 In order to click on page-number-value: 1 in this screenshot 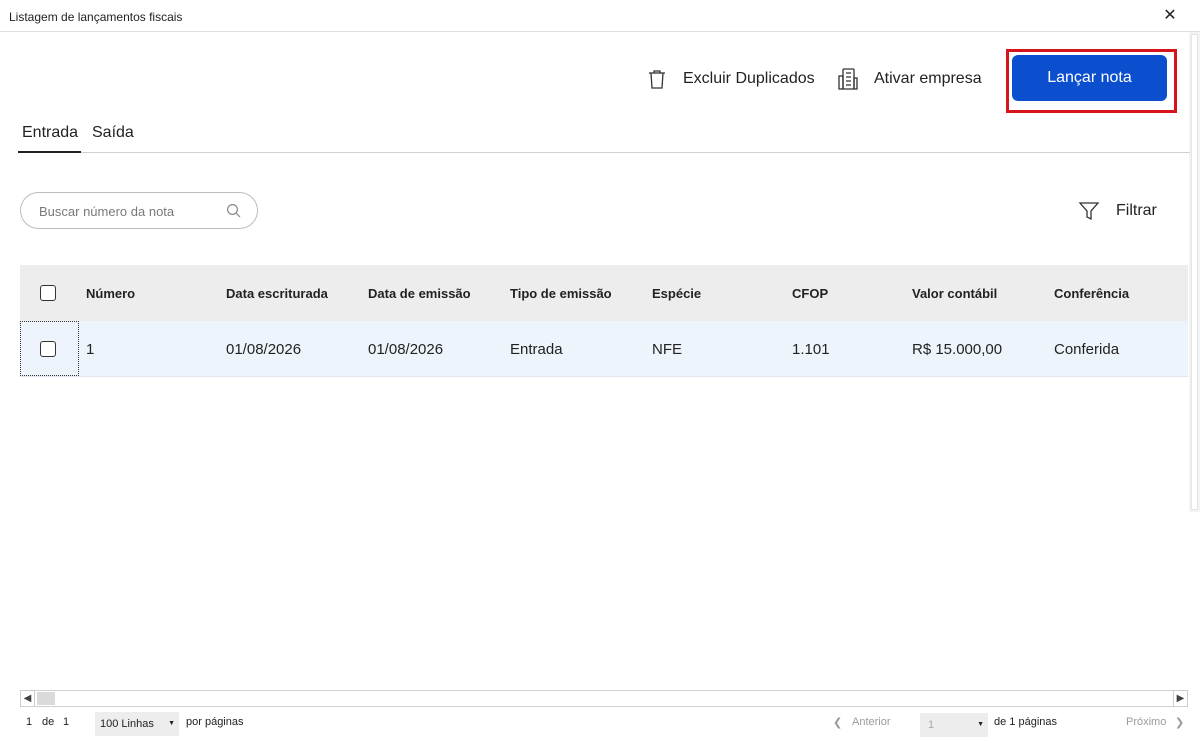, I will do `click(931, 725)`.